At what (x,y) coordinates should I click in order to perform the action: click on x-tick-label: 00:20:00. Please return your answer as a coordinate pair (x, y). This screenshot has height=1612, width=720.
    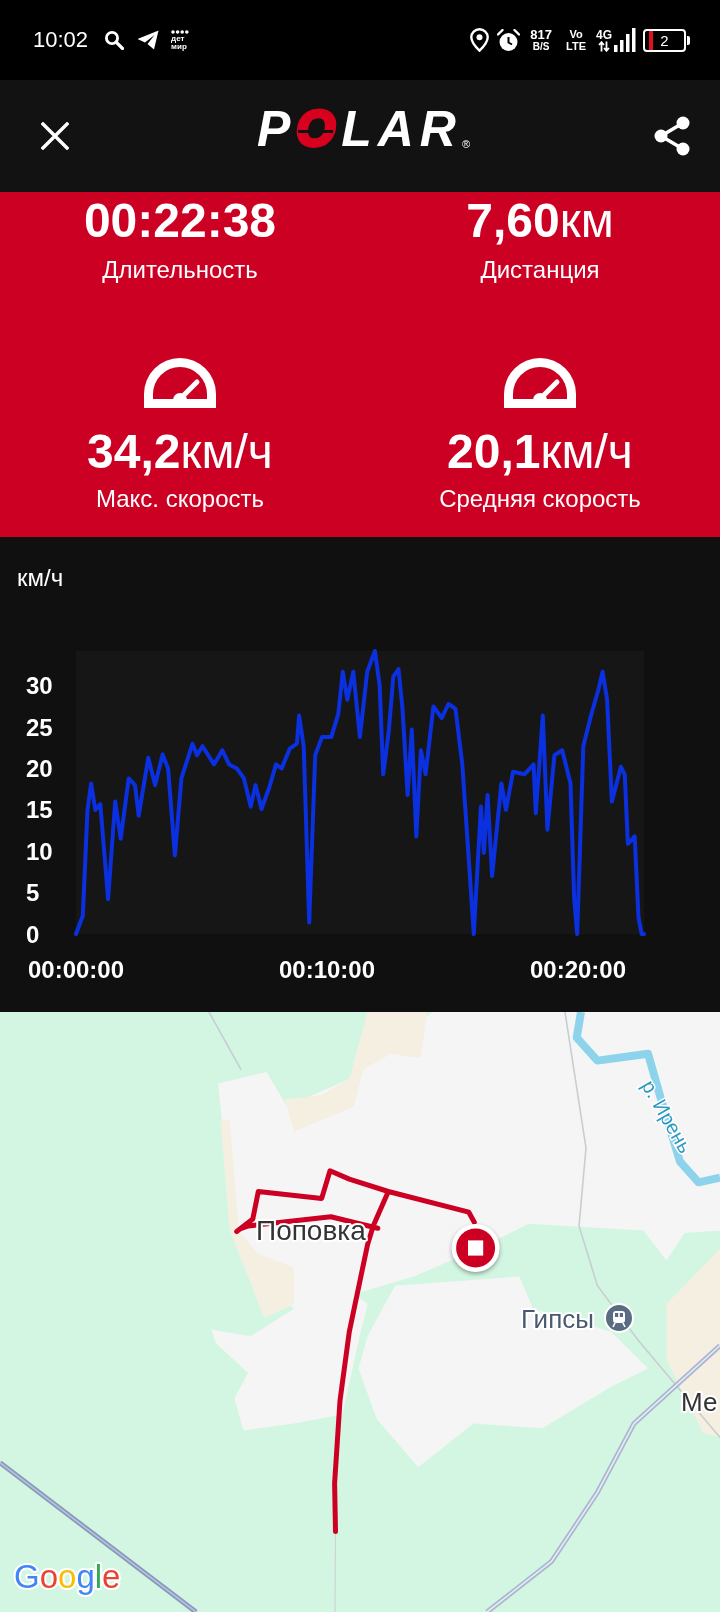
    Looking at the image, I should click on (578, 969).